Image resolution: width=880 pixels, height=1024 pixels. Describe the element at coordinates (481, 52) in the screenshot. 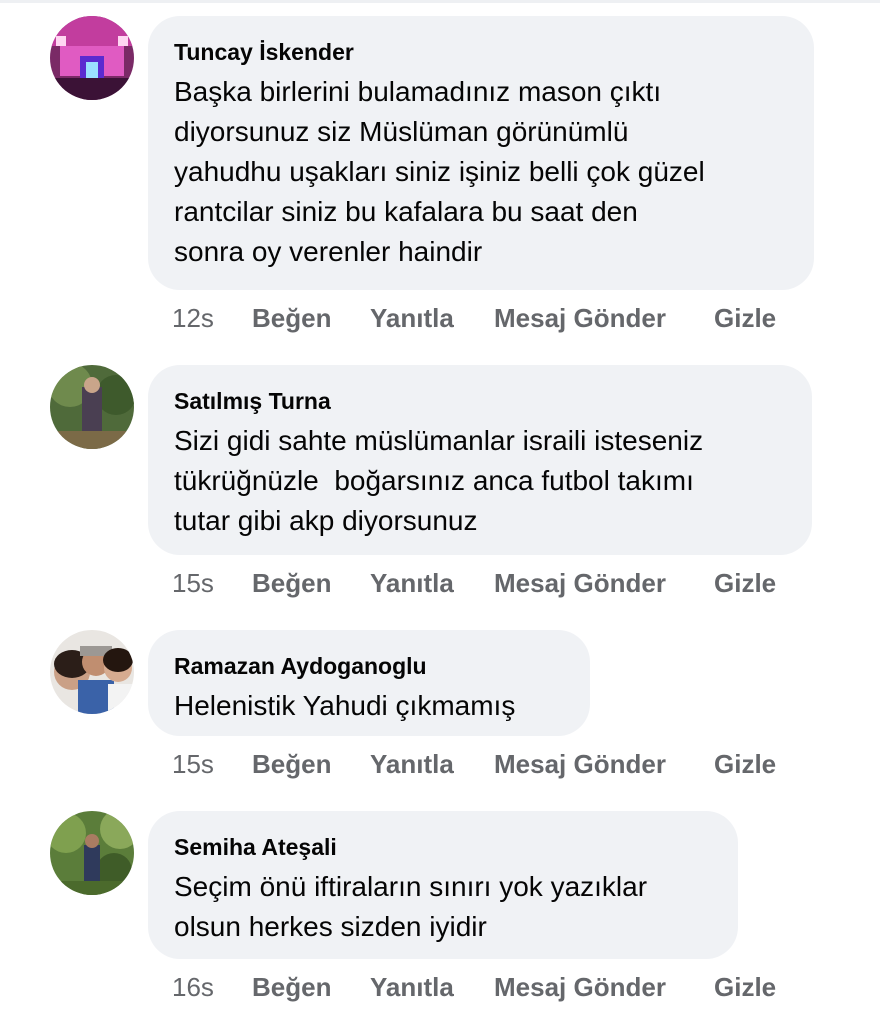

I see `comment-author: Tuncay İskender` at that location.